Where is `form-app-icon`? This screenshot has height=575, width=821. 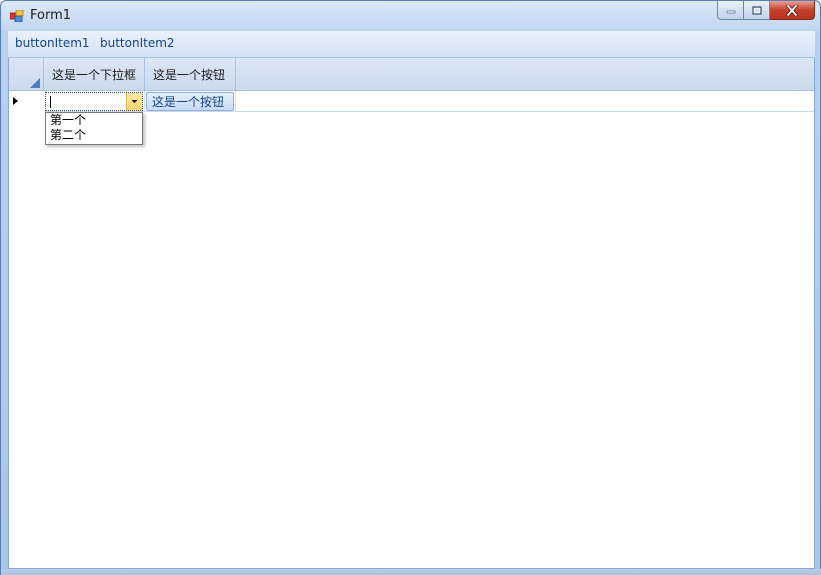
form-app-icon is located at coordinates (17, 16).